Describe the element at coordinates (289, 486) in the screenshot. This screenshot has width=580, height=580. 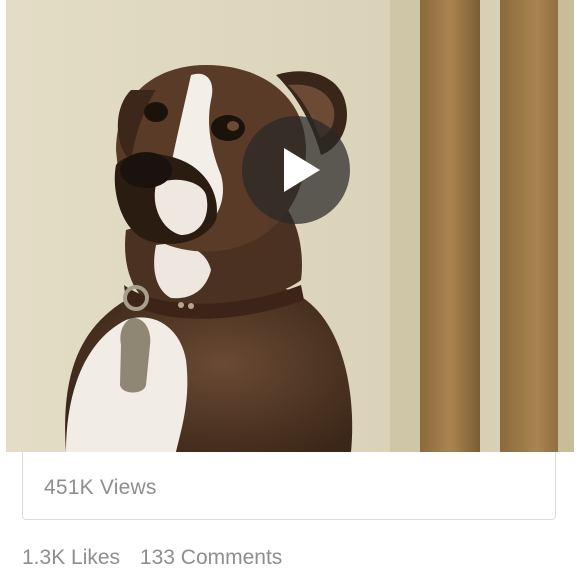
I see `views-card: 451K Views` at that location.